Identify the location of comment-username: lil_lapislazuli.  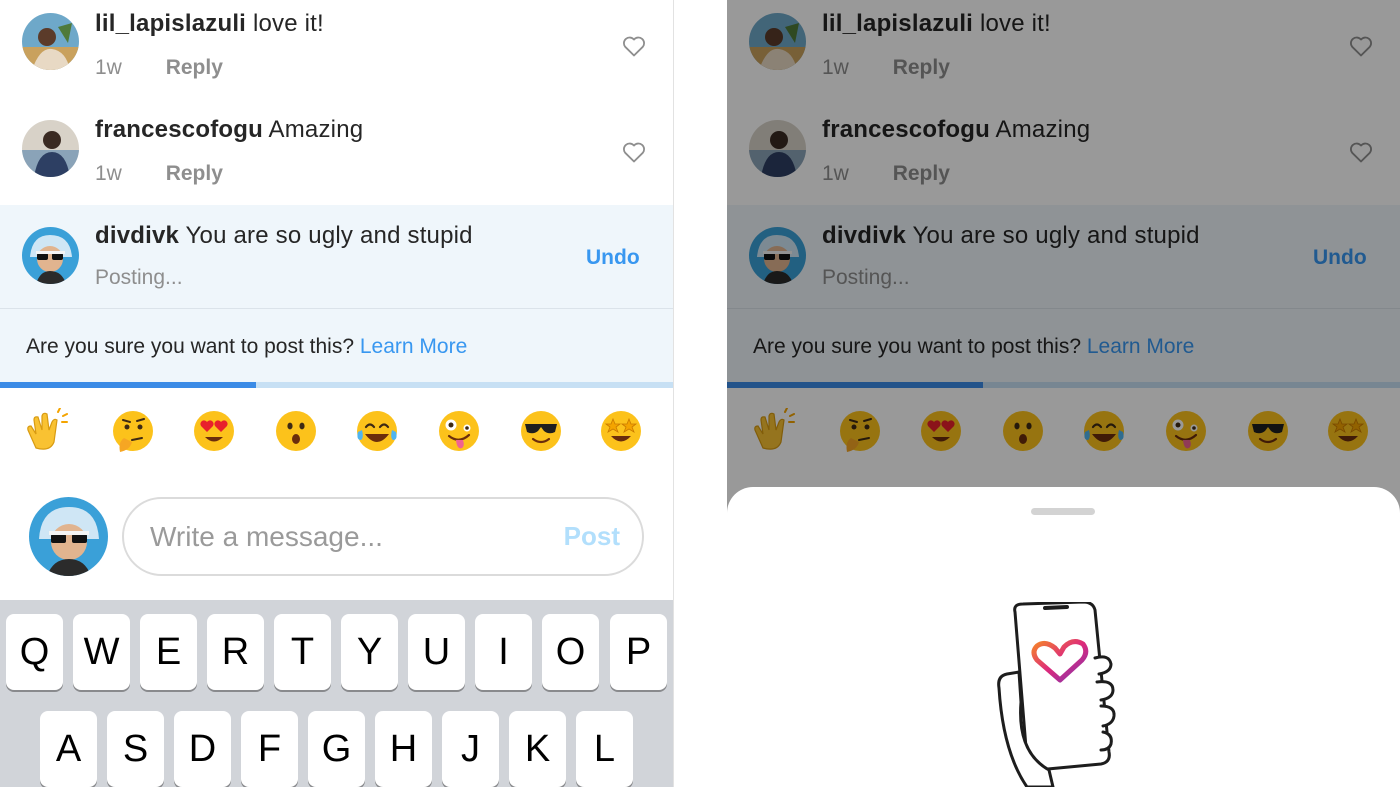
(170, 23).